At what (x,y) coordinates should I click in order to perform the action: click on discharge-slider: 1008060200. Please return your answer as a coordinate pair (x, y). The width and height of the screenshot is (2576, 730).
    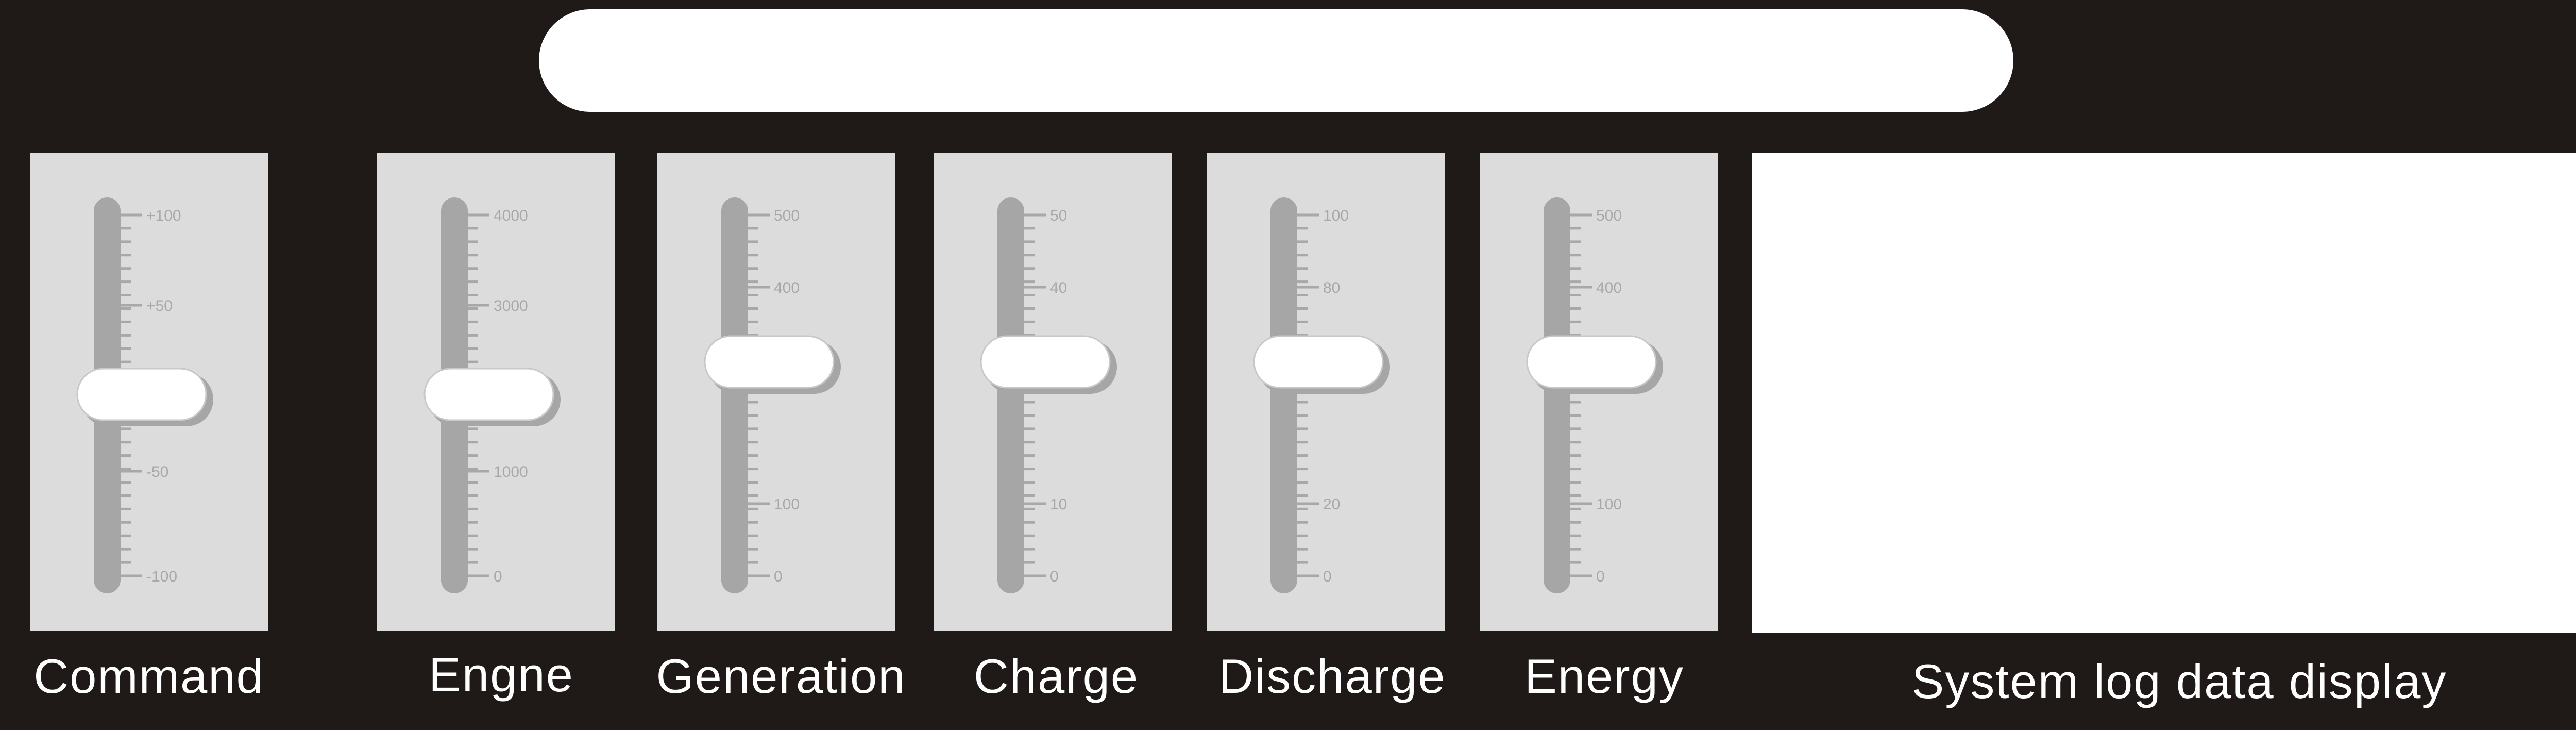
    Looking at the image, I should click on (1326, 392).